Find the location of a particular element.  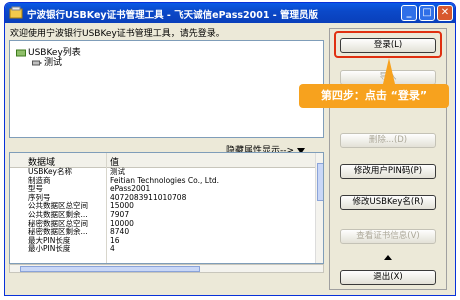

panel-collapse-toggle is located at coordinates (388, 258).